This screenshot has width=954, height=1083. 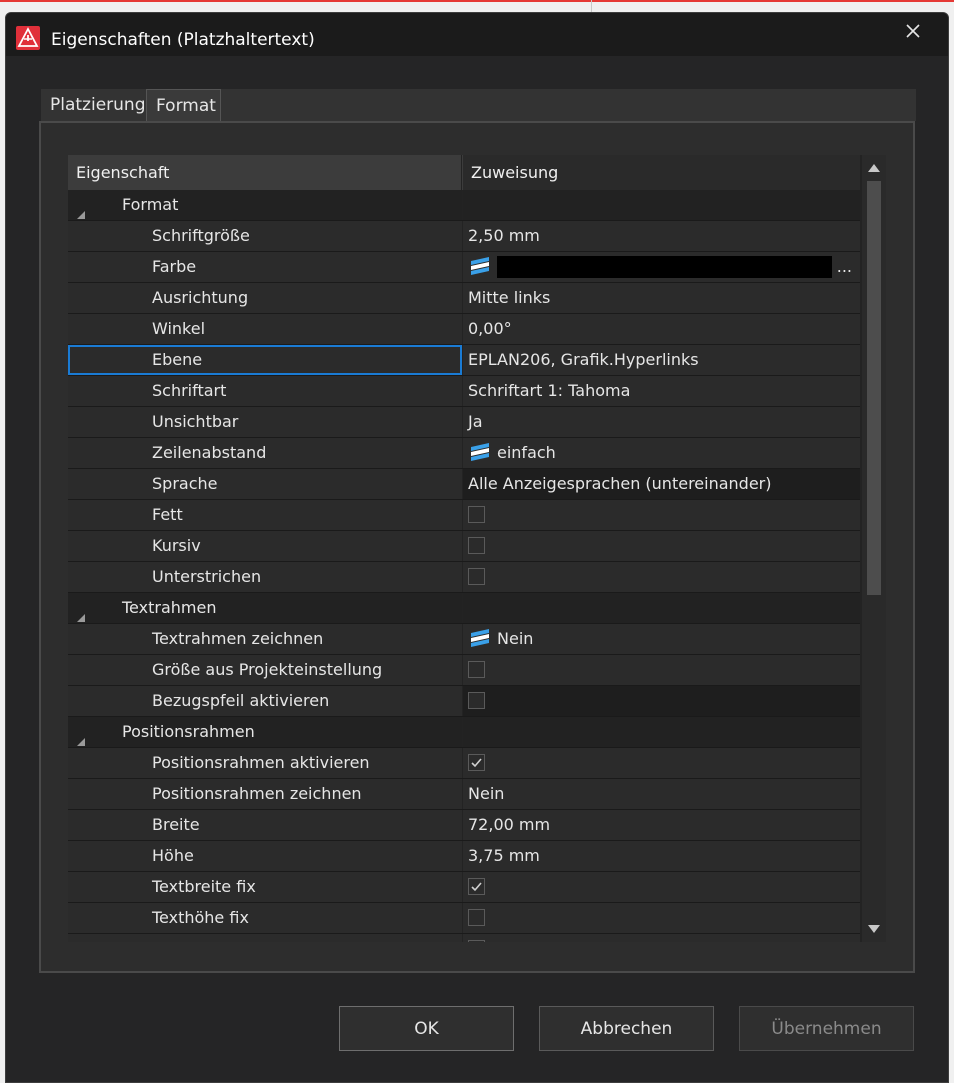 I want to click on property-row: Ebene EPLAN206, Grafik.Hyperlinks, so click(x=464, y=360).